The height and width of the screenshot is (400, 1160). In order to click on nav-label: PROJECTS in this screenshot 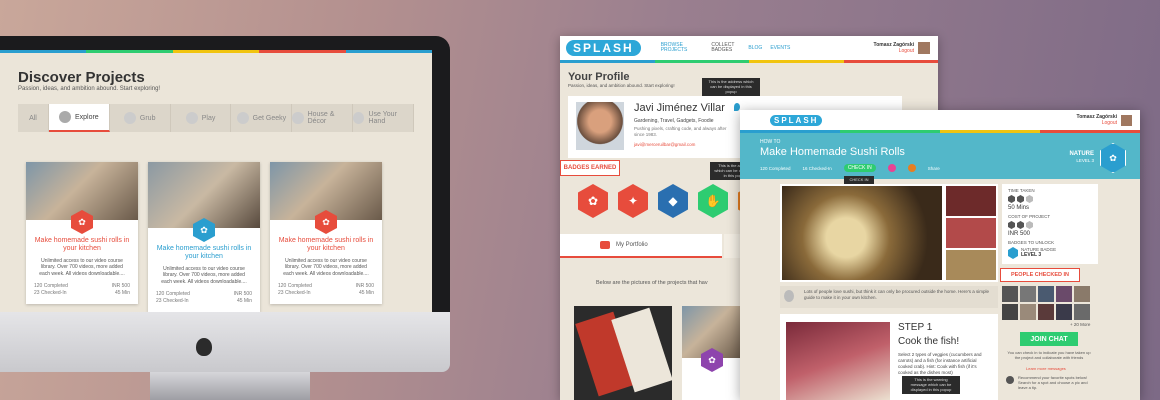, I will do `click(674, 50)`.